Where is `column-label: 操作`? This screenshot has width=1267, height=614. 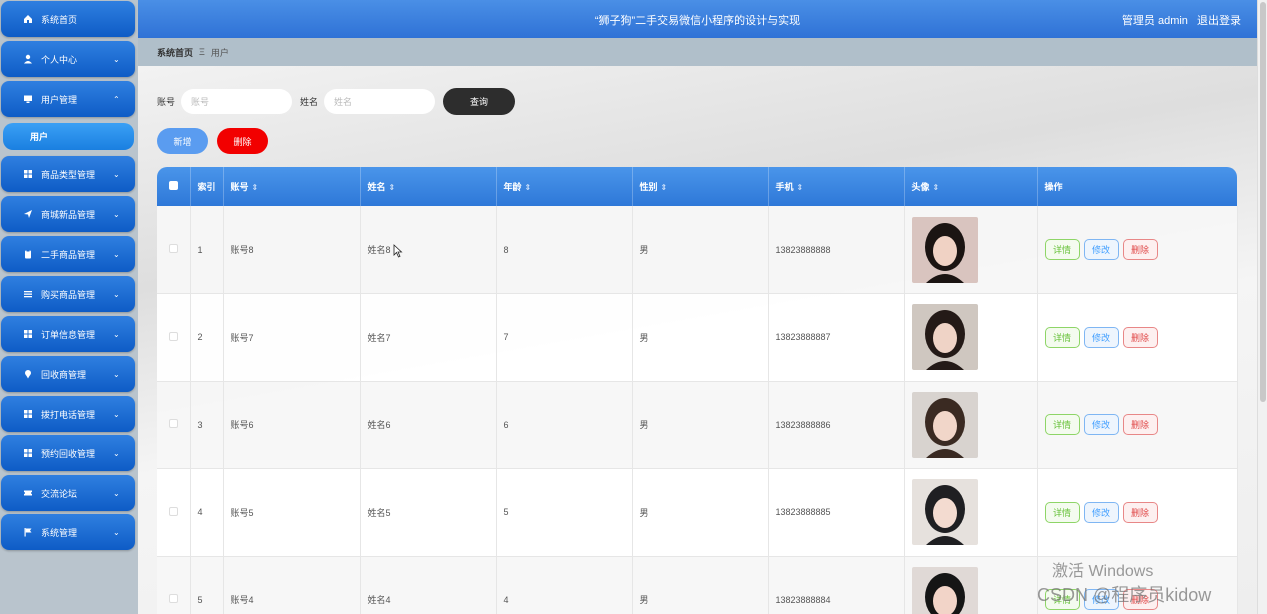 column-label: 操作 is located at coordinates (1053, 187).